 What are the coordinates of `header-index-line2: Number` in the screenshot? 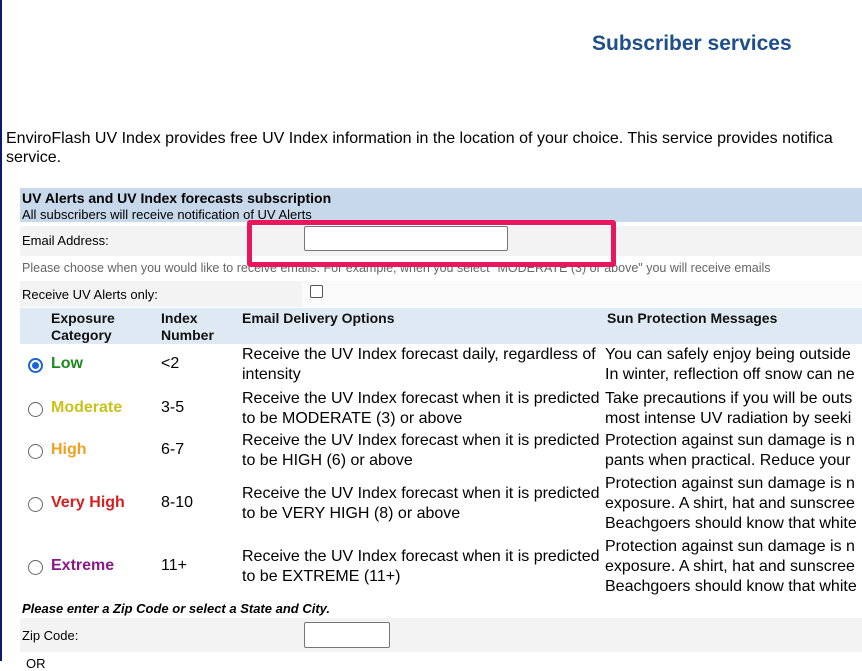 It's located at (187, 335).